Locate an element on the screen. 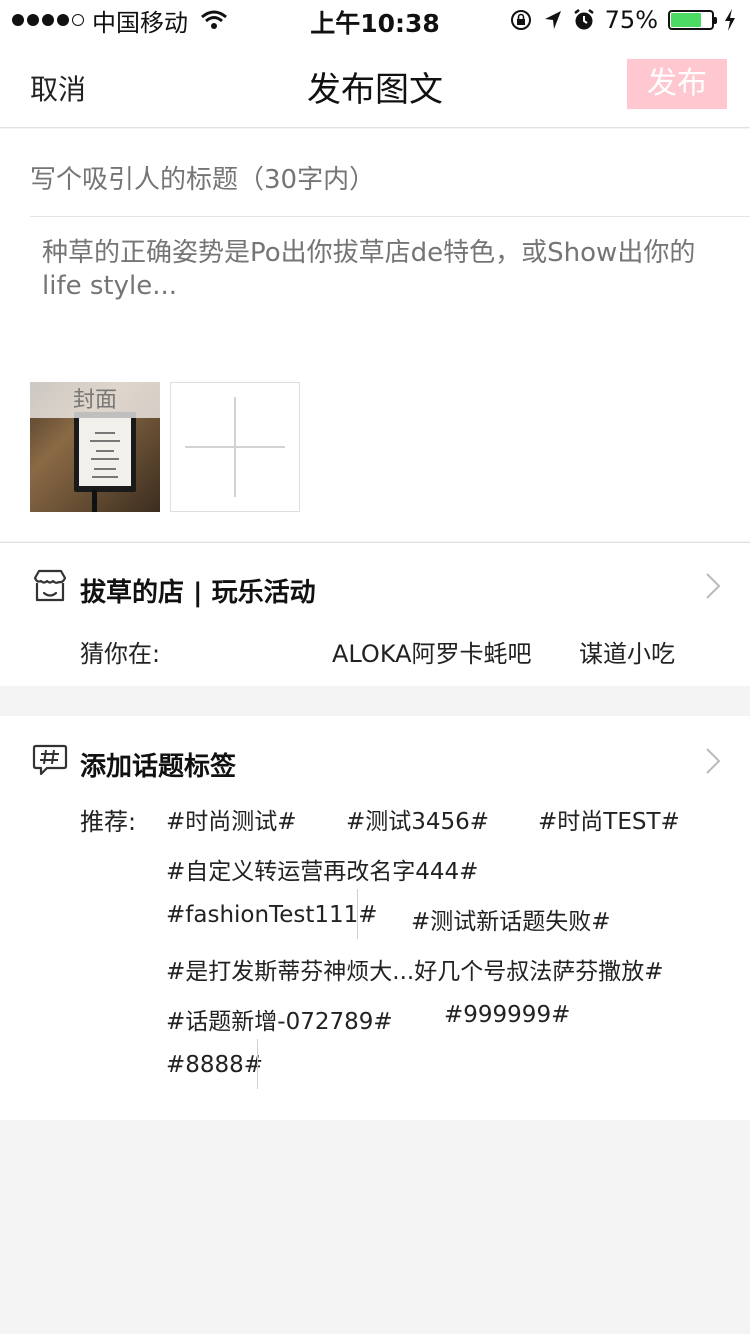 The image size is (750, 1334). charging-icon is located at coordinates (730, 20).